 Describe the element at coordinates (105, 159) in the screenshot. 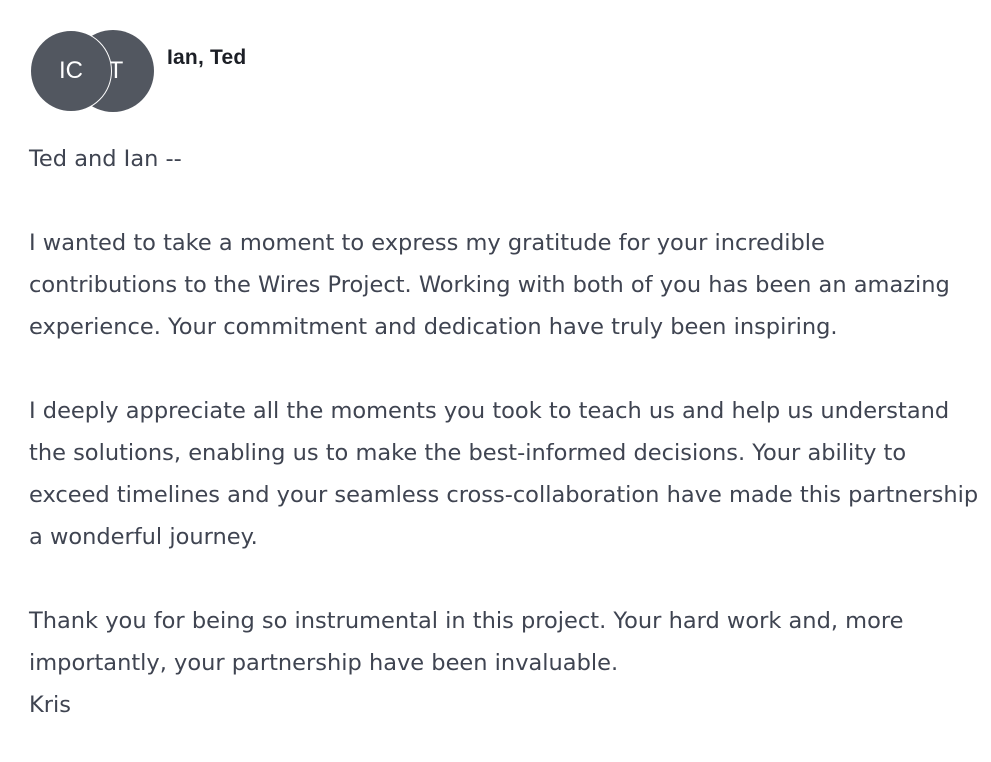

I see `message-greeting: Ted and Ian --` at that location.